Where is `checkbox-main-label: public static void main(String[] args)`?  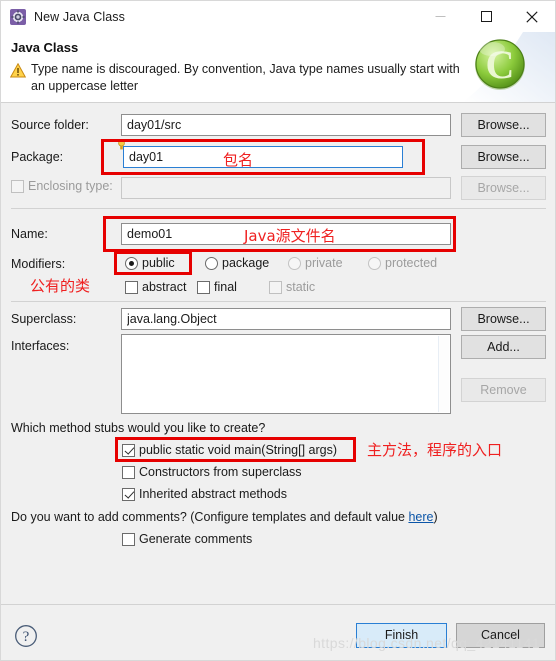
checkbox-main-label: public static void main(String[] args) is located at coordinates (238, 450).